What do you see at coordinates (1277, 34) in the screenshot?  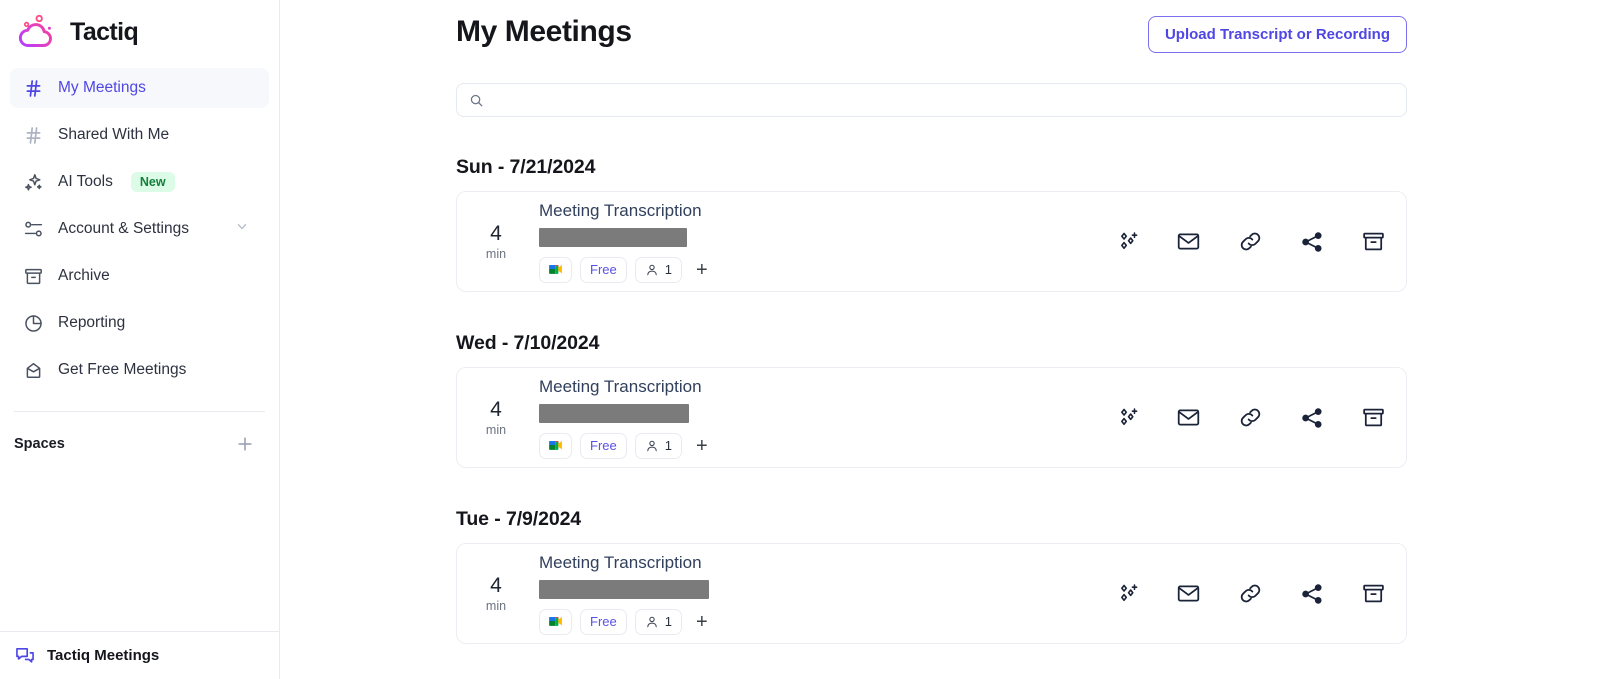 I see `upload-transcript-button: Upload Transcript or Recording` at bounding box center [1277, 34].